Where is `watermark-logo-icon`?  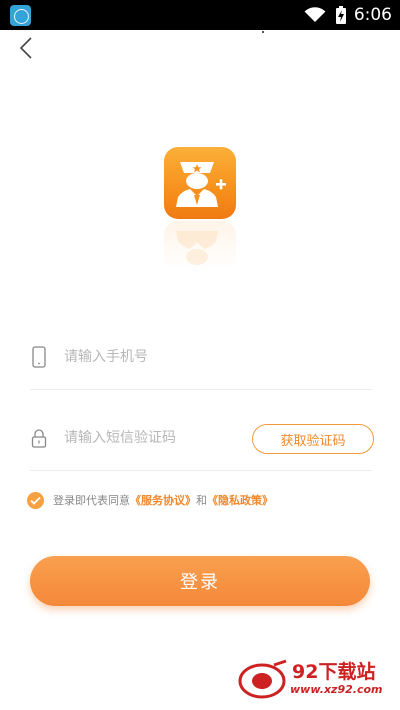
watermark-logo-icon is located at coordinates (262, 679).